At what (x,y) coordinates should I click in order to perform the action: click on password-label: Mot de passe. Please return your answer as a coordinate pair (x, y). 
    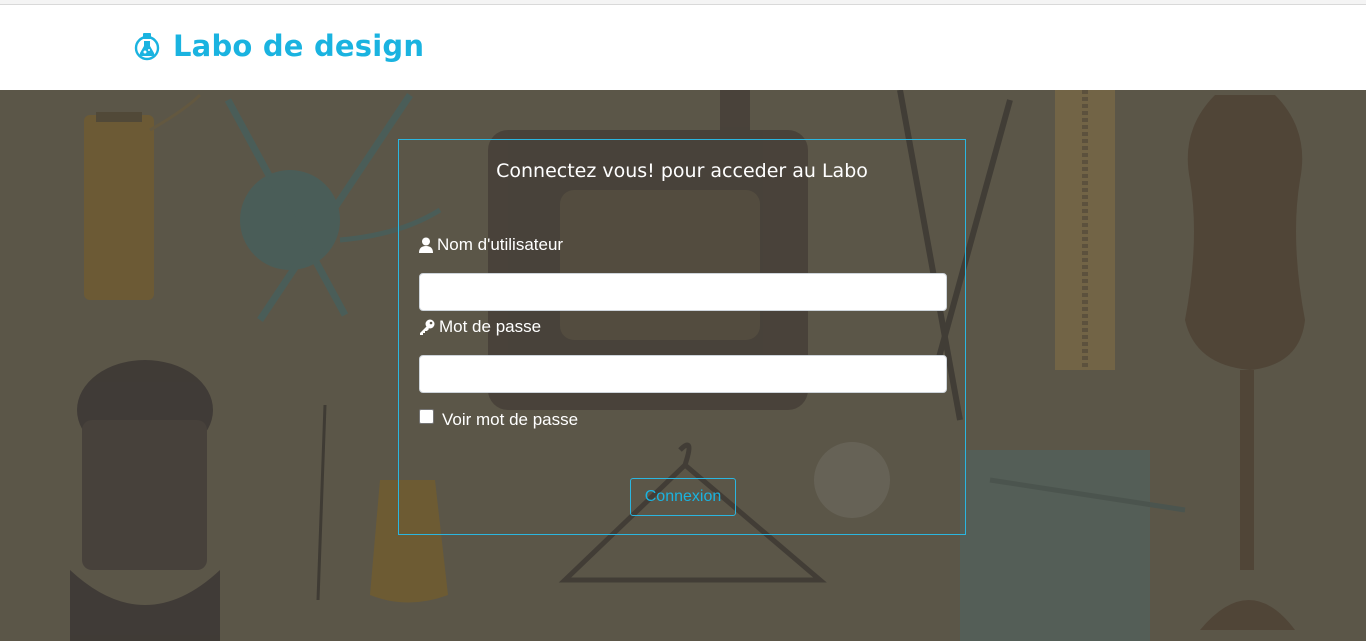
    Looking at the image, I should click on (480, 327).